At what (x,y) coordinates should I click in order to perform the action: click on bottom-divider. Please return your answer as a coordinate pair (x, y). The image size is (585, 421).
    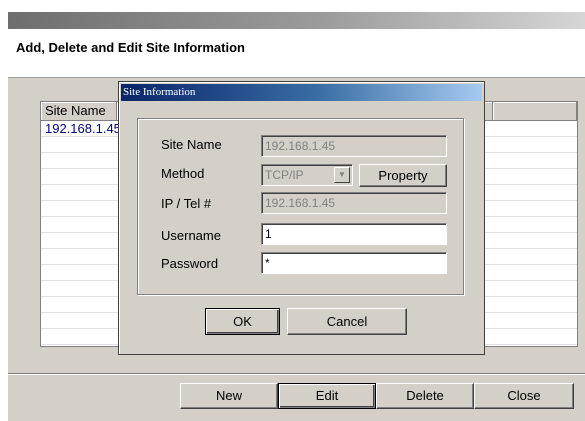
    Looking at the image, I should click on (296, 374).